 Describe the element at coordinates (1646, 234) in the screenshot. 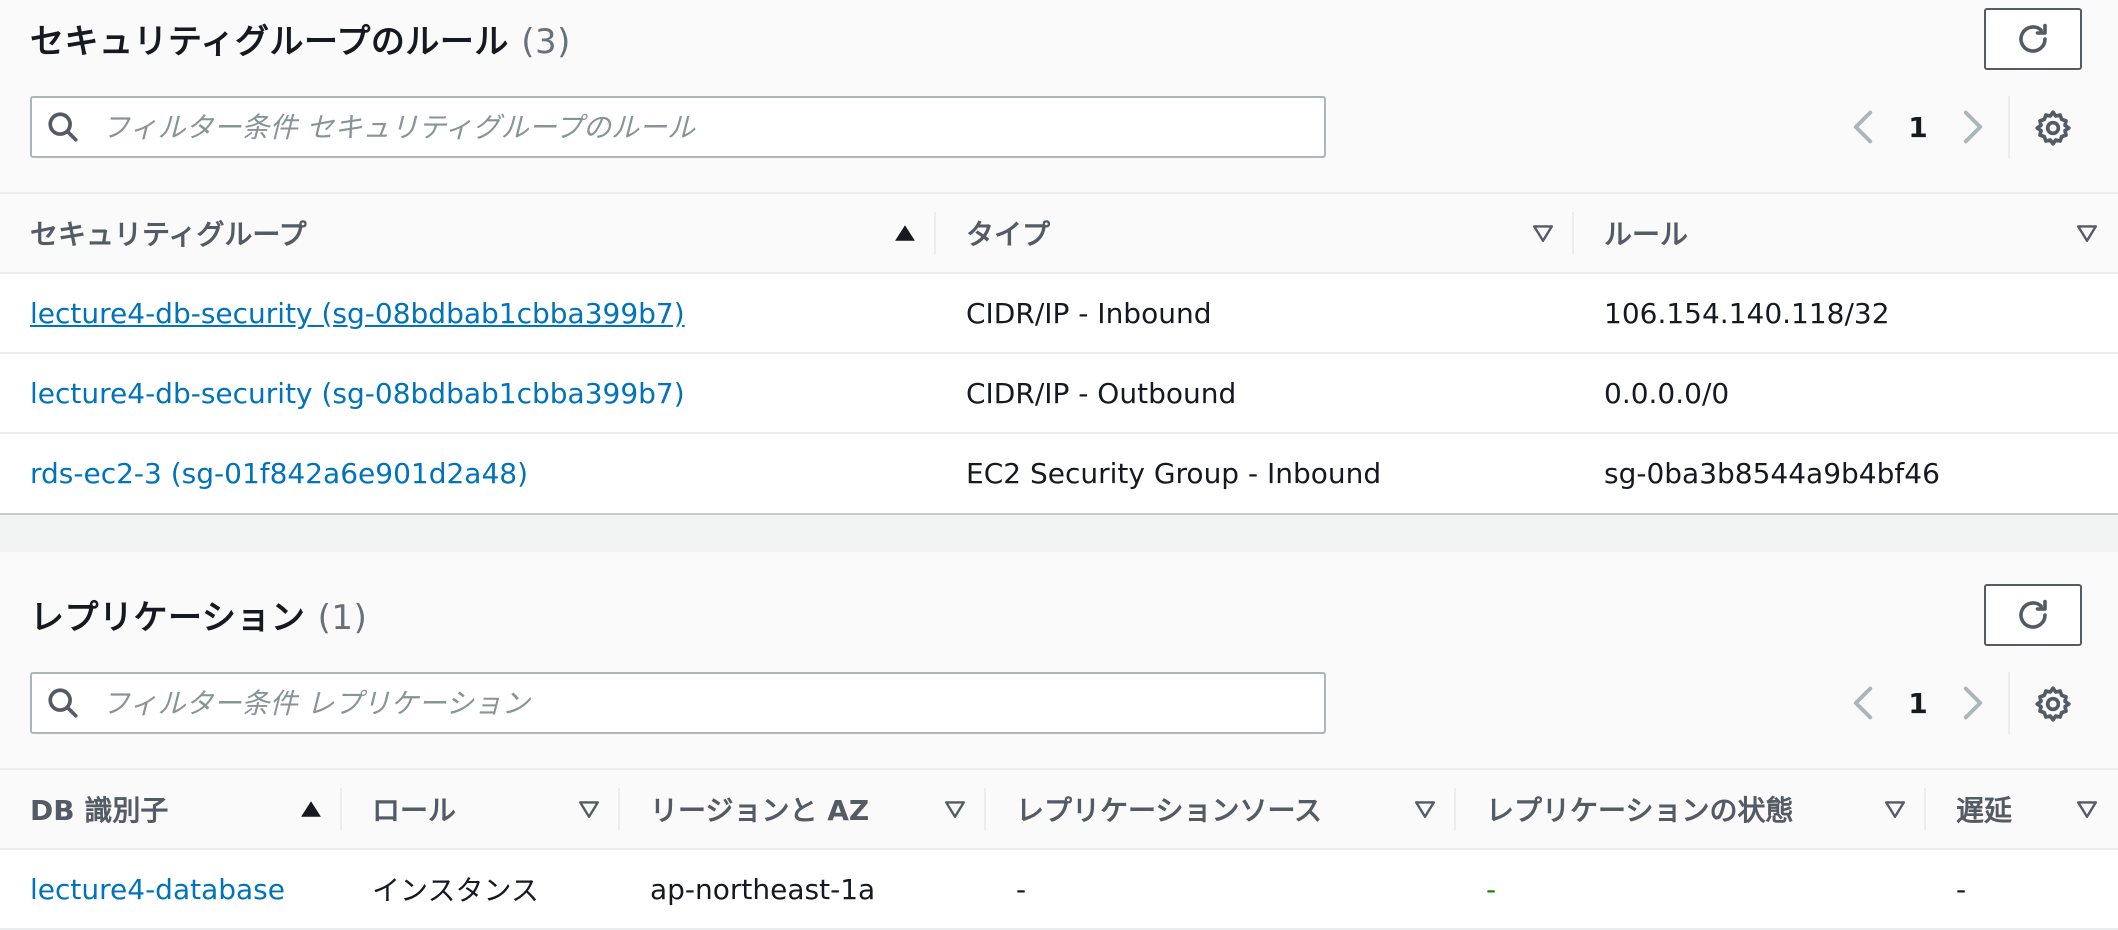

I see `column-label: ルール` at that location.